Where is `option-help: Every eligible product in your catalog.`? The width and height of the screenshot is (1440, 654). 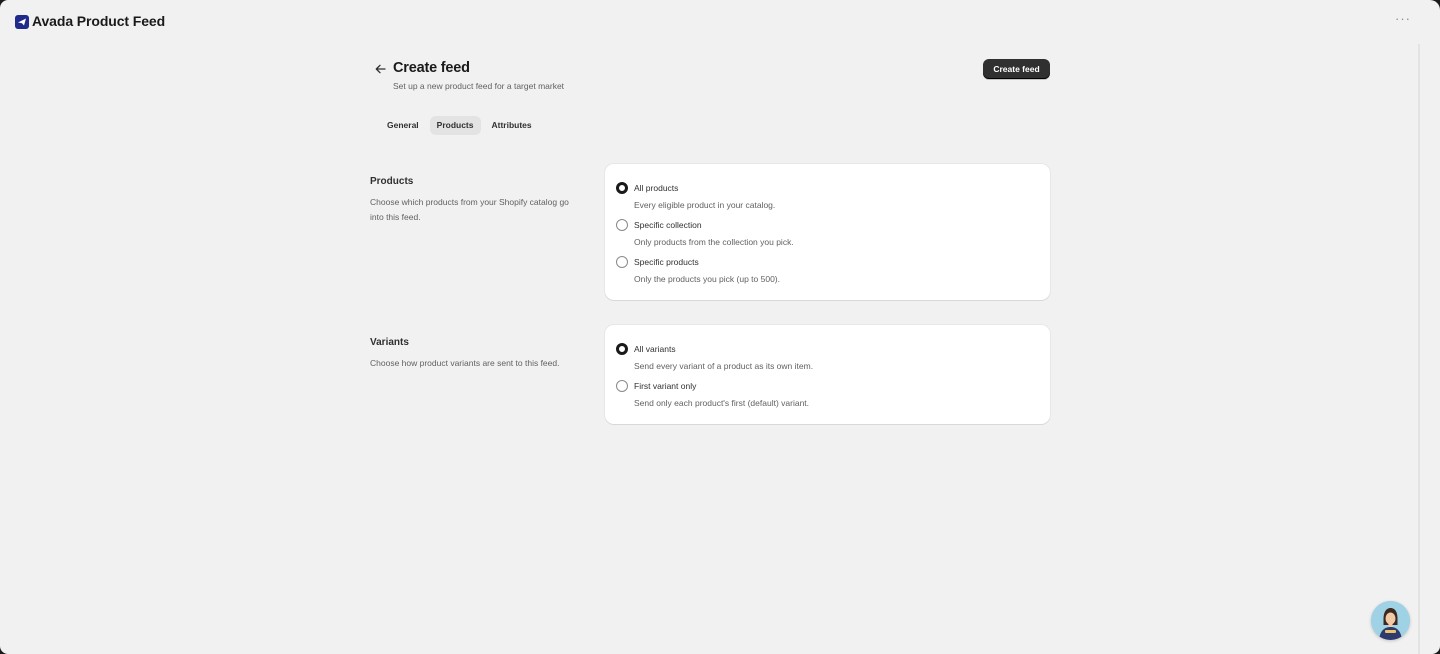
option-help: Every eligible product in your catalog. is located at coordinates (705, 205).